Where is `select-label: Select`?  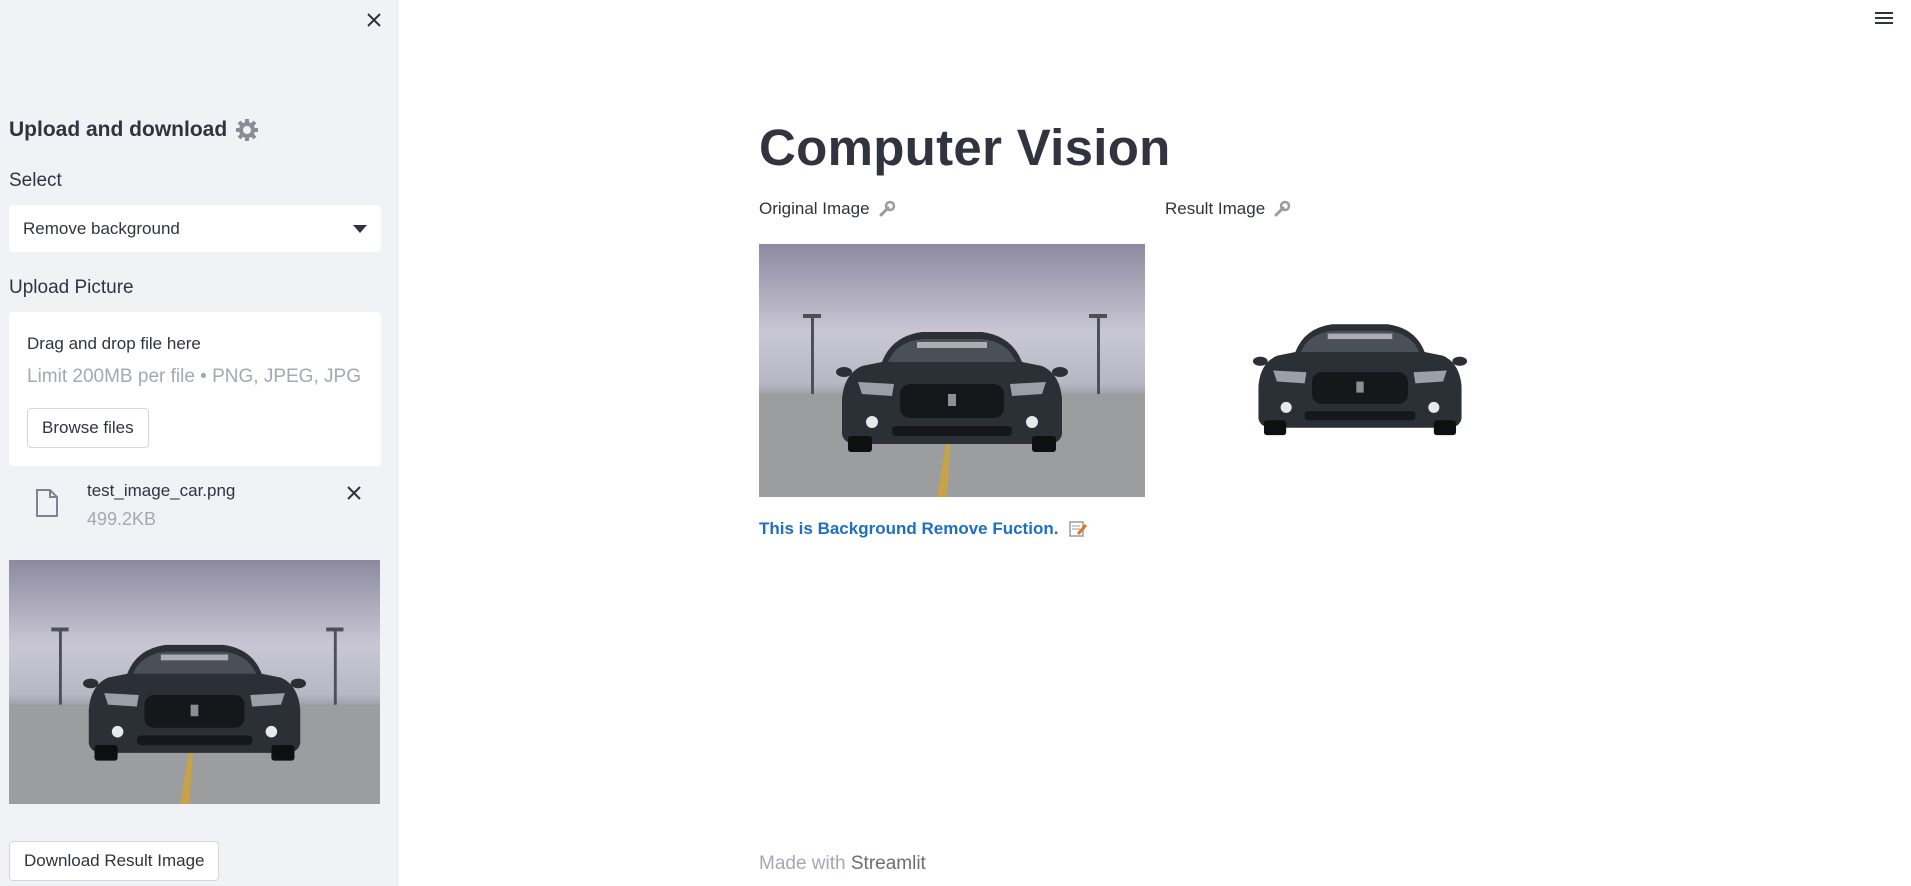
select-label: Select is located at coordinates (35, 180).